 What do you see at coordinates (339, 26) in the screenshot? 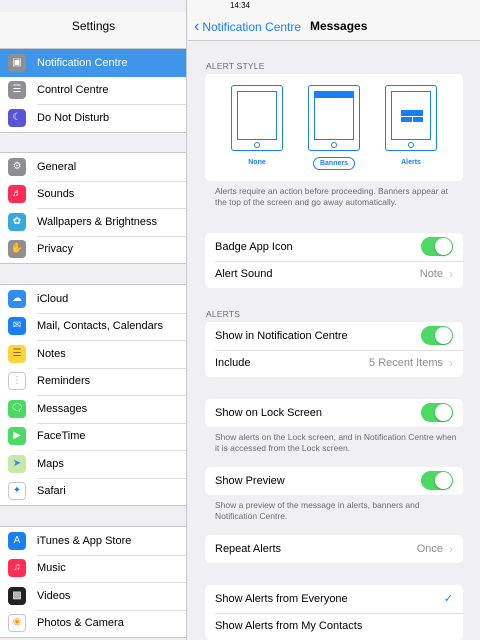
I see `page-title: Messages` at bounding box center [339, 26].